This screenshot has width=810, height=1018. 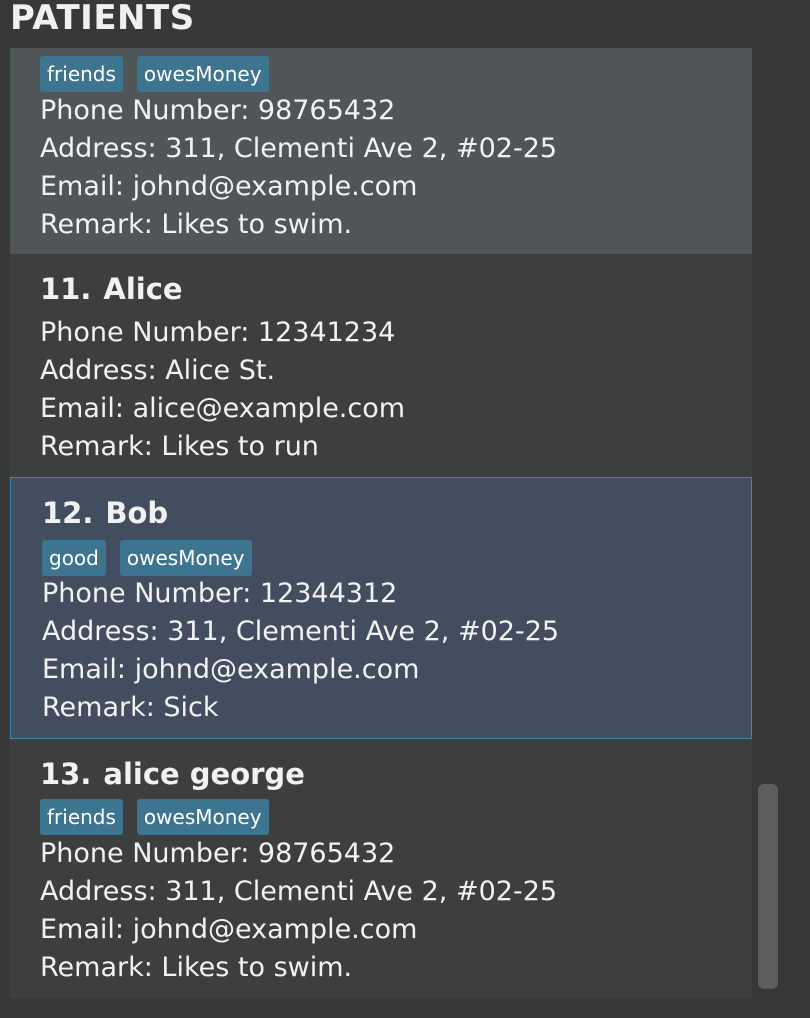 I want to click on scrollbar-thumb, so click(x=768, y=886).